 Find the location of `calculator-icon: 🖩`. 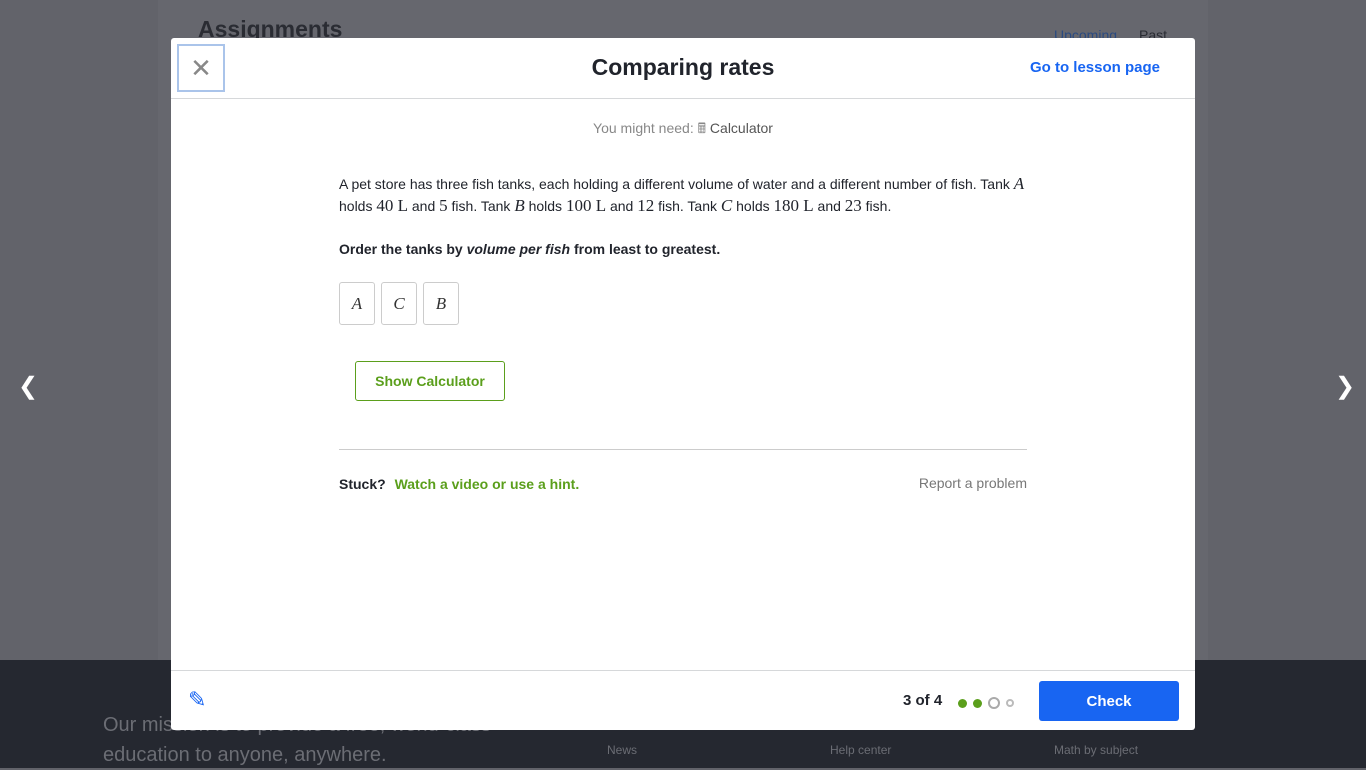

calculator-icon: 🖩 is located at coordinates (702, 128).